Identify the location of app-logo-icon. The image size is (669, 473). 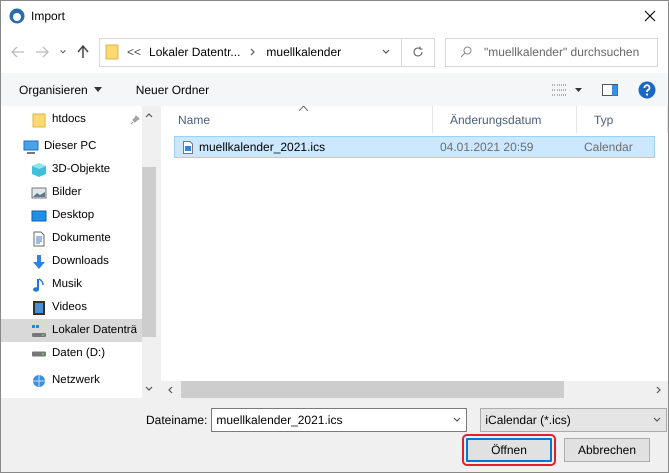
(17, 16).